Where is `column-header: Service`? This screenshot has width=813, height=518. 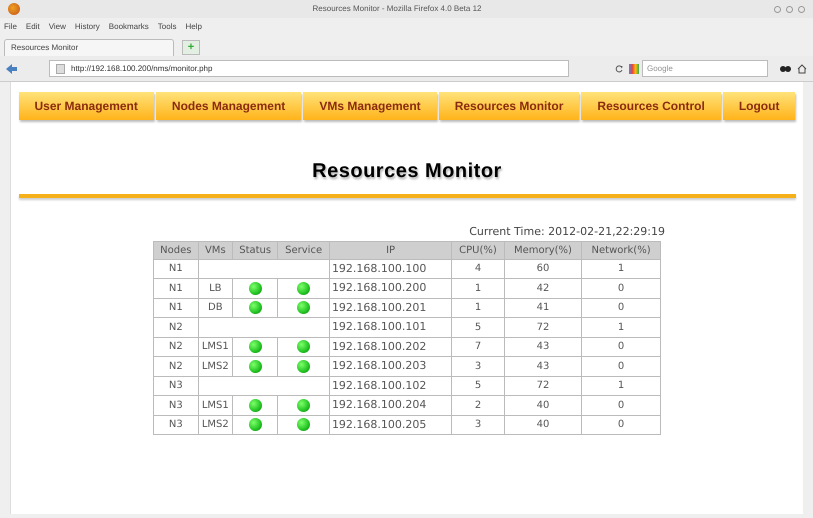 column-header: Service is located at coordinates (304, 250).